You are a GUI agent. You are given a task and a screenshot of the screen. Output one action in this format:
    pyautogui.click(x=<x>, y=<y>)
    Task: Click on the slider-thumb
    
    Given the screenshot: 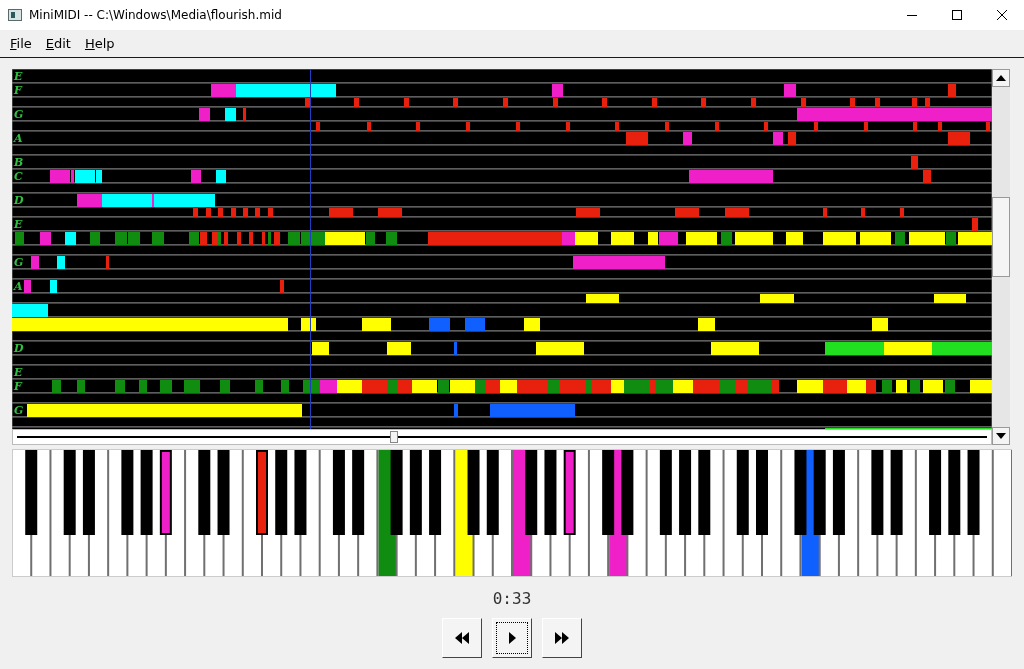 What is the action you would take?
    pyautogui.click(x=394, y=437)
    